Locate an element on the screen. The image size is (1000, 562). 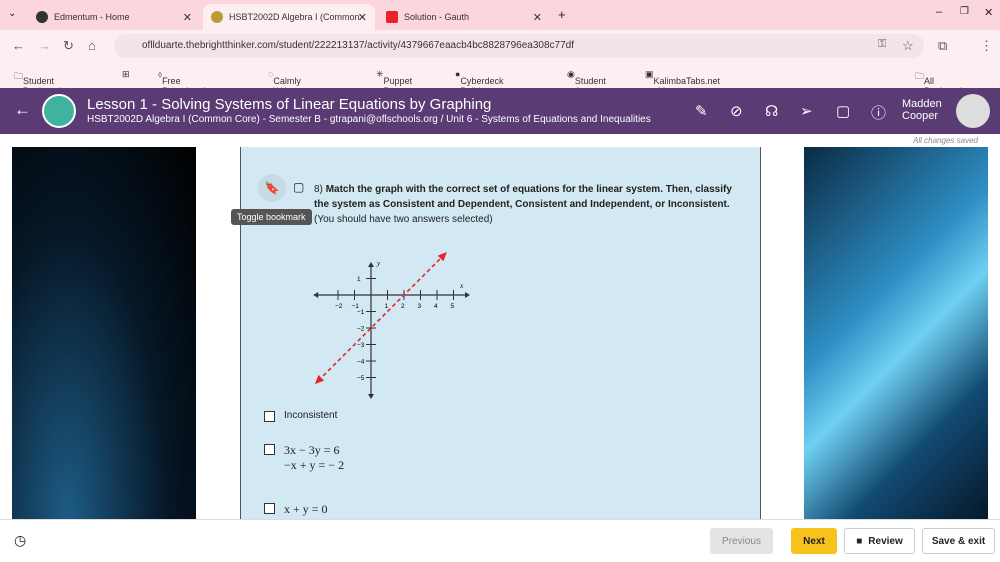
timer-icon: ◷ is located at coordinates (20, 540).